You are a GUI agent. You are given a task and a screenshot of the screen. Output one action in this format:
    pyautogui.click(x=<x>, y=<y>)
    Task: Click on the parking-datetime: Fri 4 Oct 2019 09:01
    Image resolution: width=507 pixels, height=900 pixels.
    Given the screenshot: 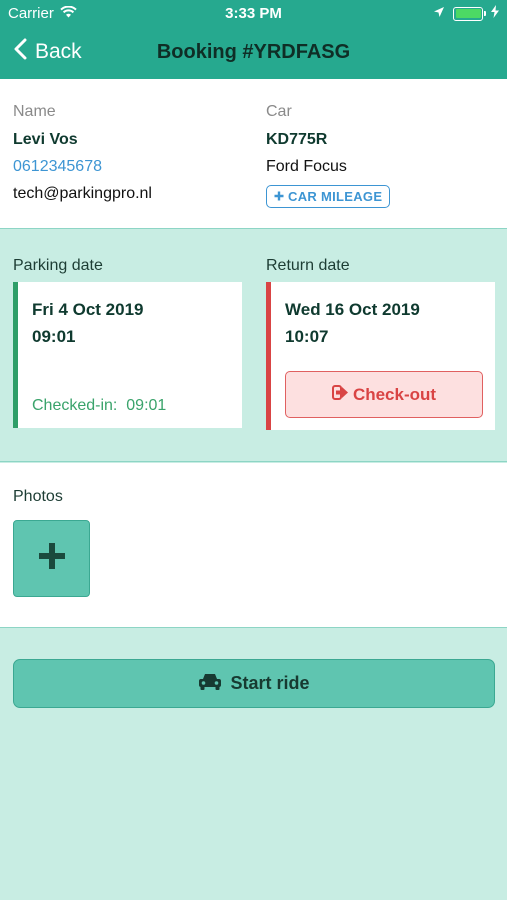 What is the action you would take?
    pyautogui.click(x=88, y=323)
    